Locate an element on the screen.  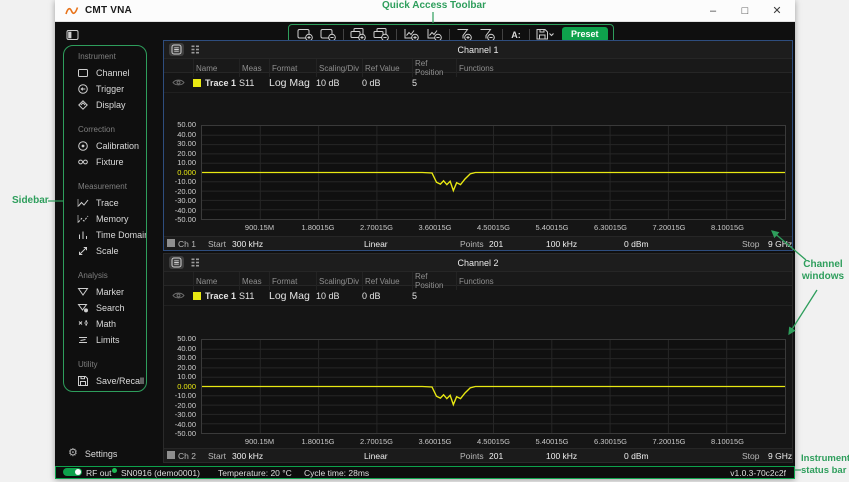
sidebar-item-channel: Channel is located at coordinates (108, 73).